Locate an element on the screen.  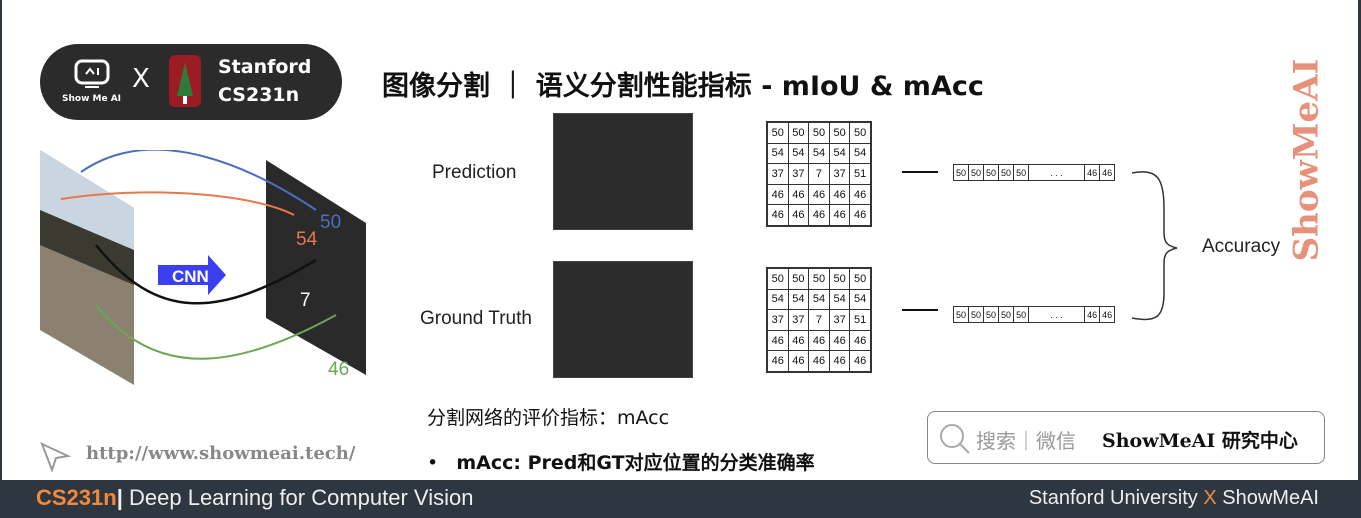
footer-right: Stanford University X ShowMeAI is located at coordinates (1174, 498).